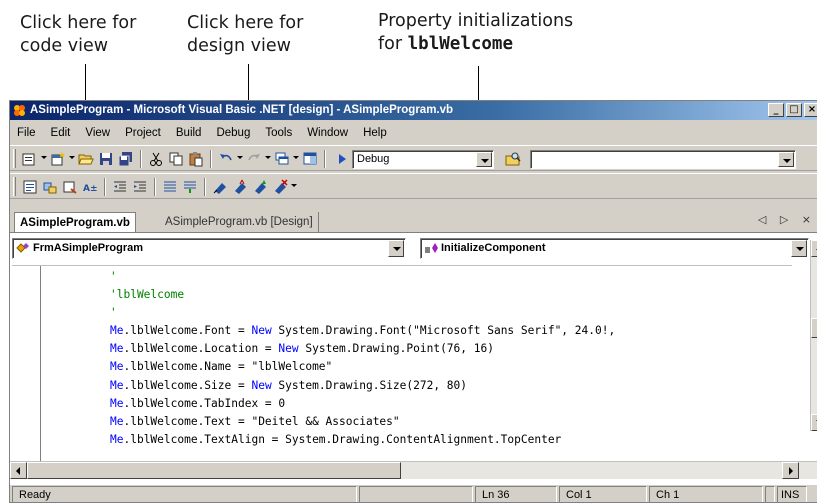  I want to click on open-icon, so click(86, 159).